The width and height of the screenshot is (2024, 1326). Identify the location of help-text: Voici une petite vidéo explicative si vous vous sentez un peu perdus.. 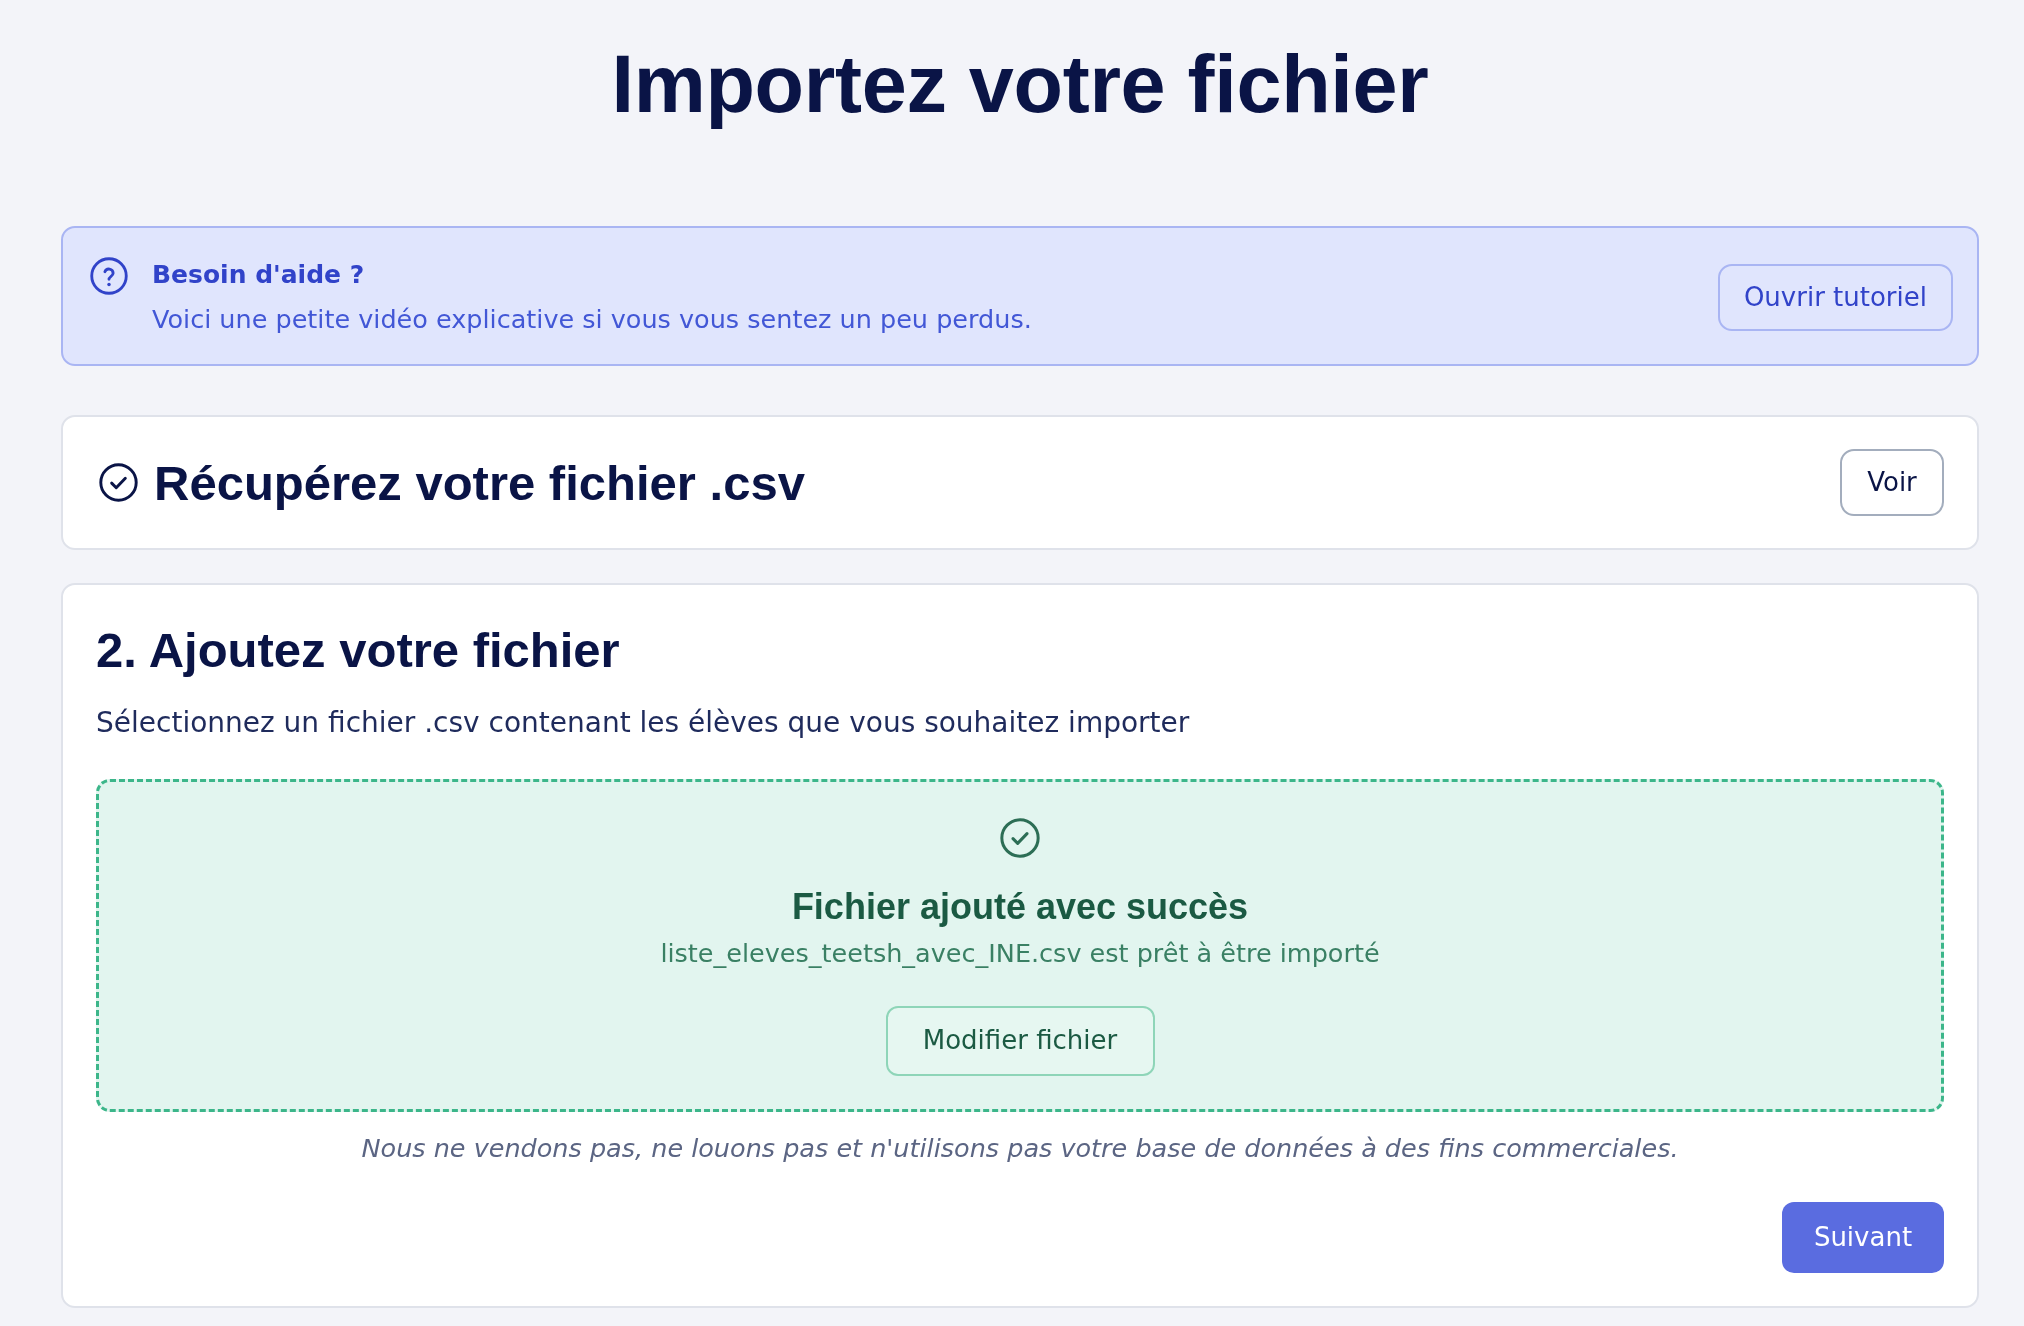
(592, 320).